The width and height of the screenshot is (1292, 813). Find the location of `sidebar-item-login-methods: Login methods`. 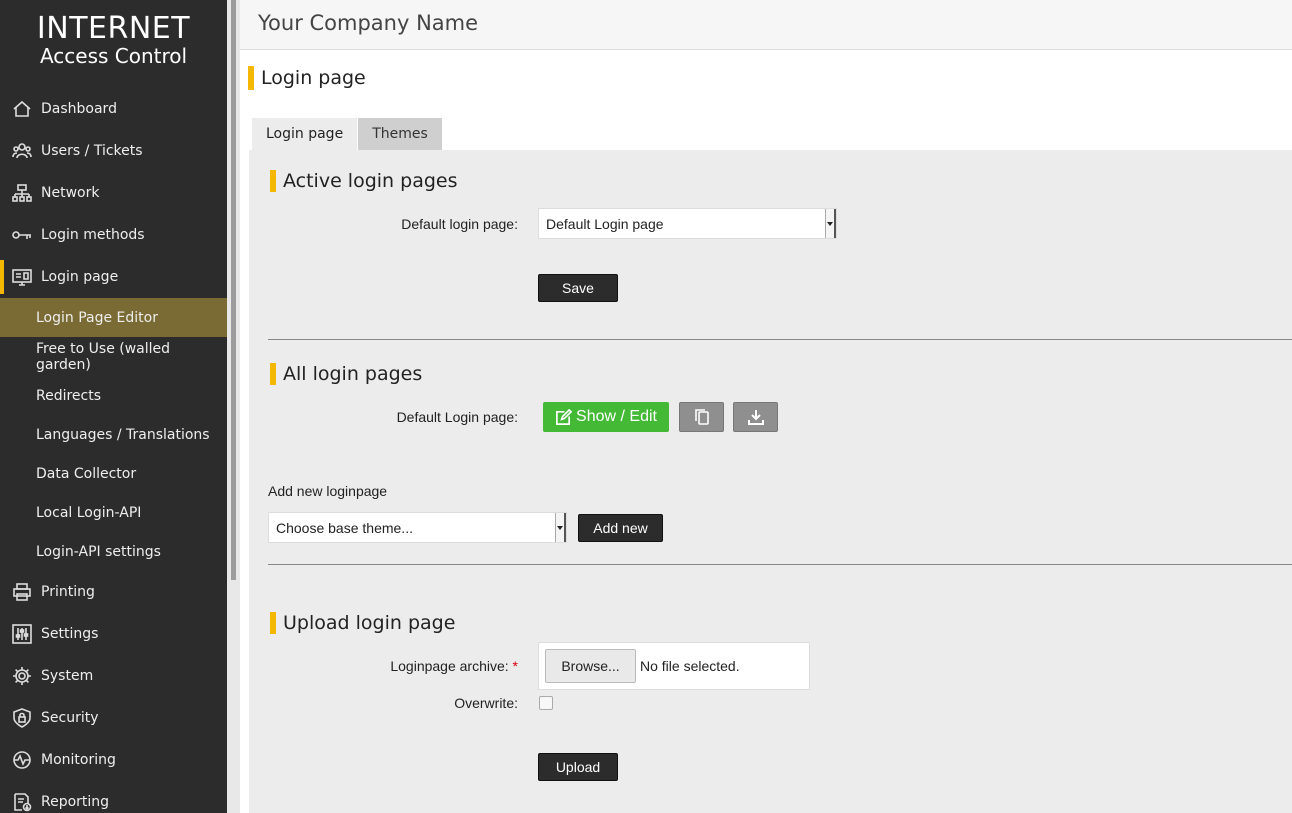

sidebar-item-login-methods: Login methods is located at coordinates (113, 235).